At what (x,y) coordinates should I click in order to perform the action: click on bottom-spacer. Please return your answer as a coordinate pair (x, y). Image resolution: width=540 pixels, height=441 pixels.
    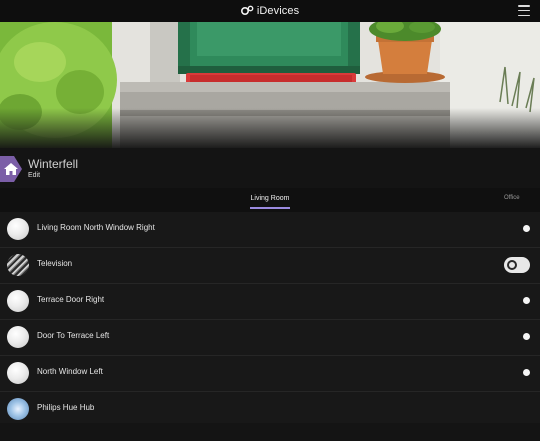
    Looking at the image, I should click on (270, 432).